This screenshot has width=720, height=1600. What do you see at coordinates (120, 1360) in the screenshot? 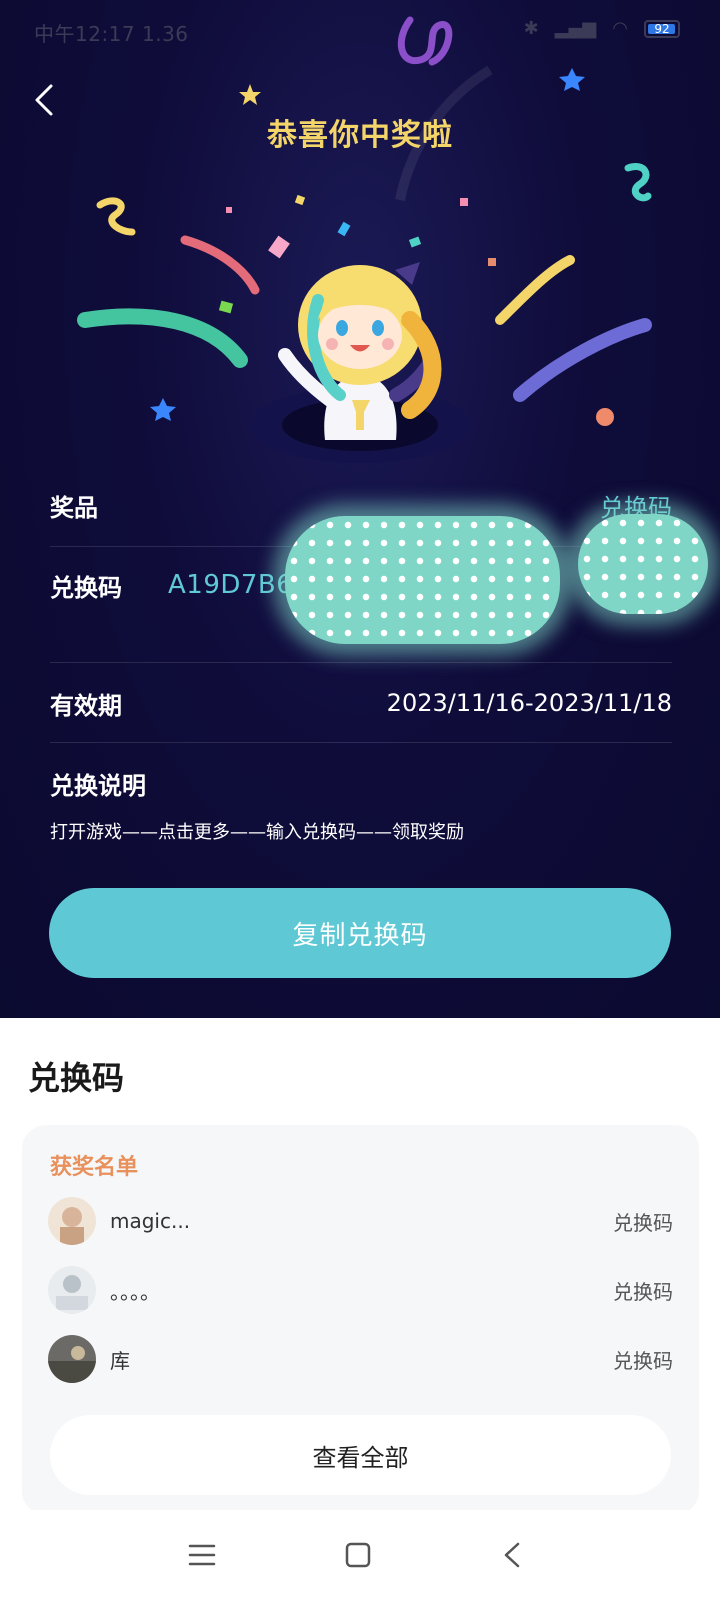
I see `winner-name: 库` at bounding box center [120, 1360].